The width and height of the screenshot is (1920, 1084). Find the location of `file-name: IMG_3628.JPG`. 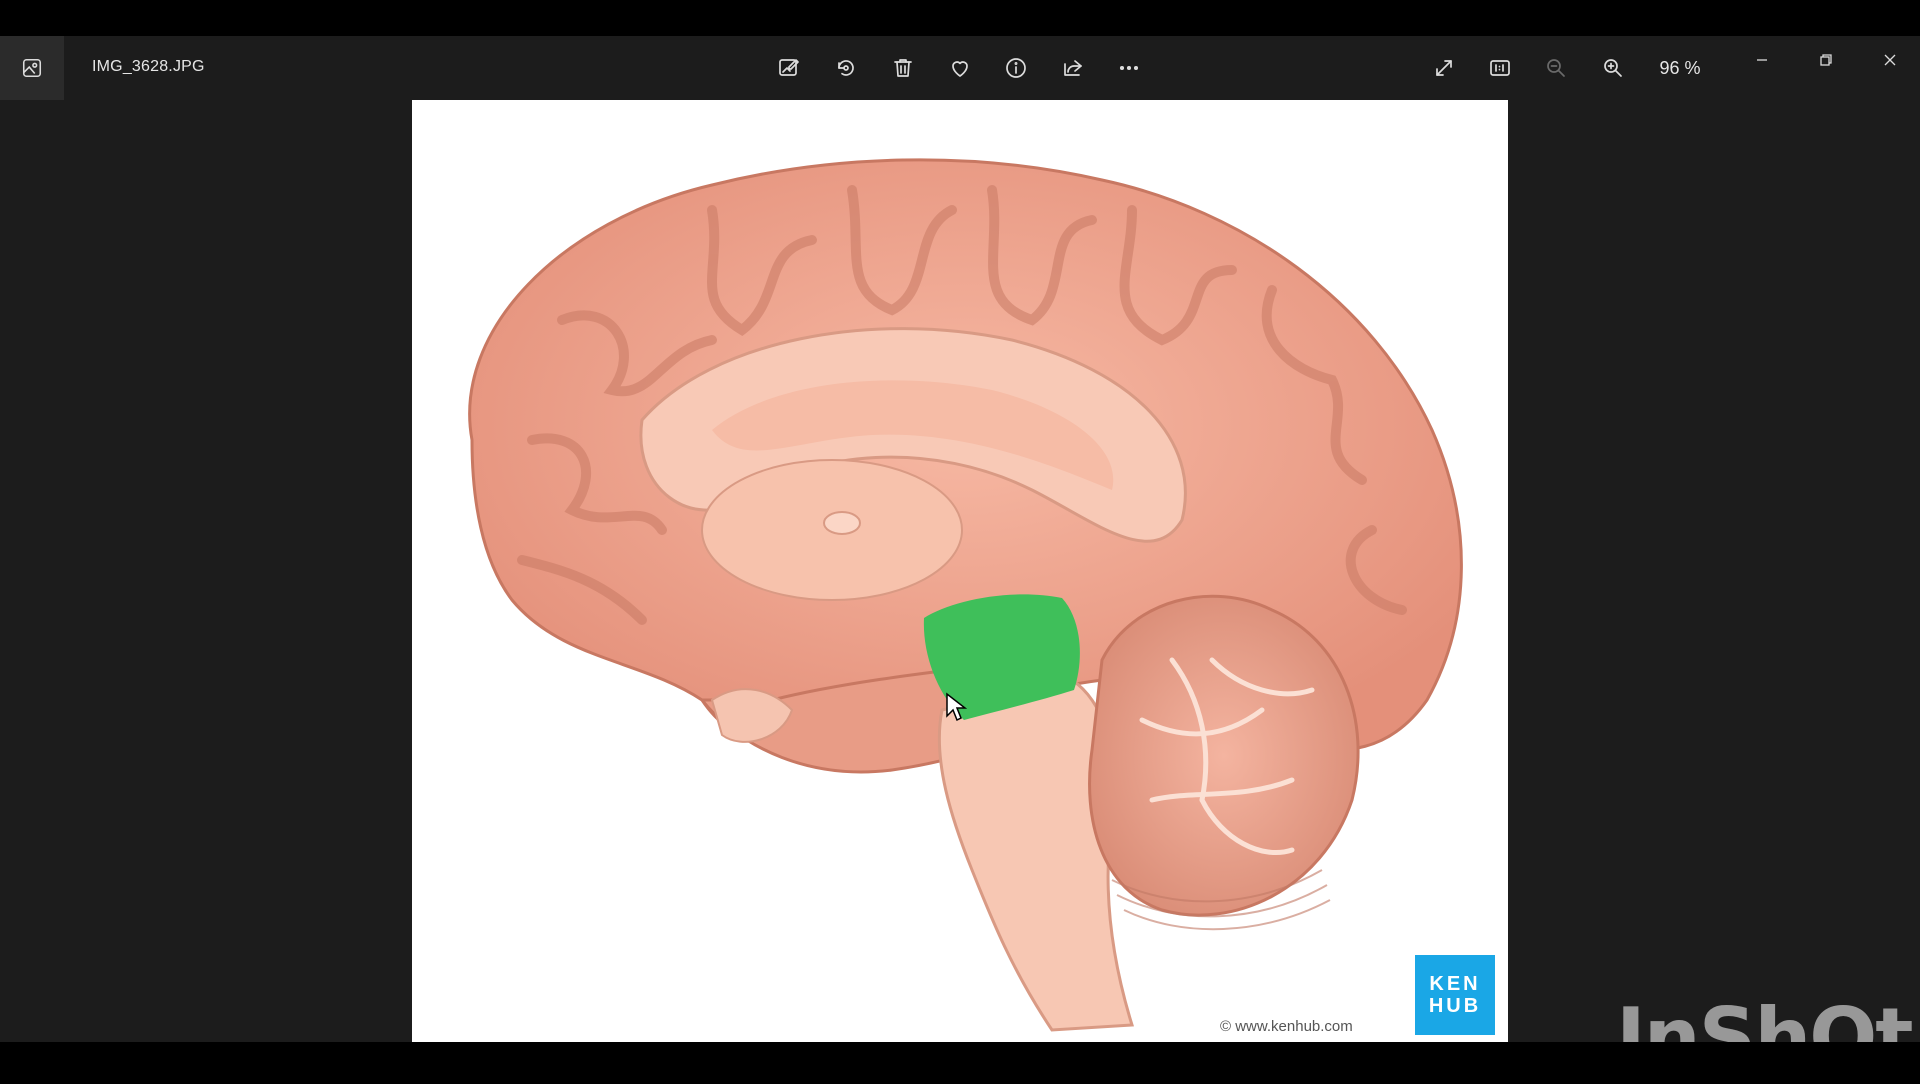

file-name: IMG_3628.JPG is located at coordinates (148, 66).